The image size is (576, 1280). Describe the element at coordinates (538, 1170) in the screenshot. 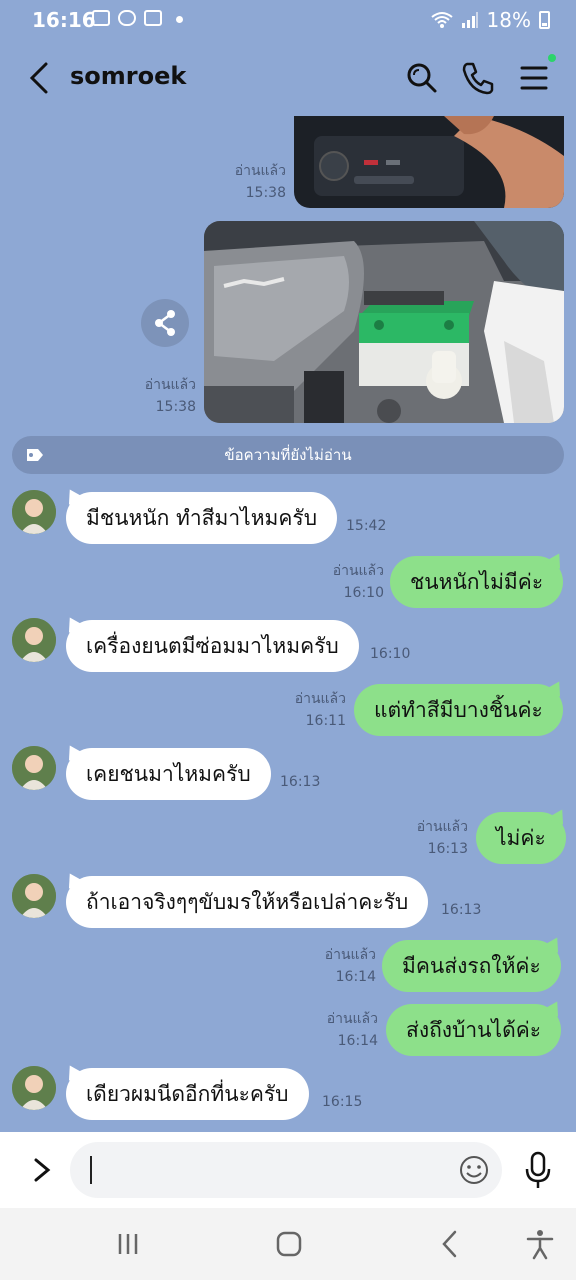

I see `microphone-icon` at that location.